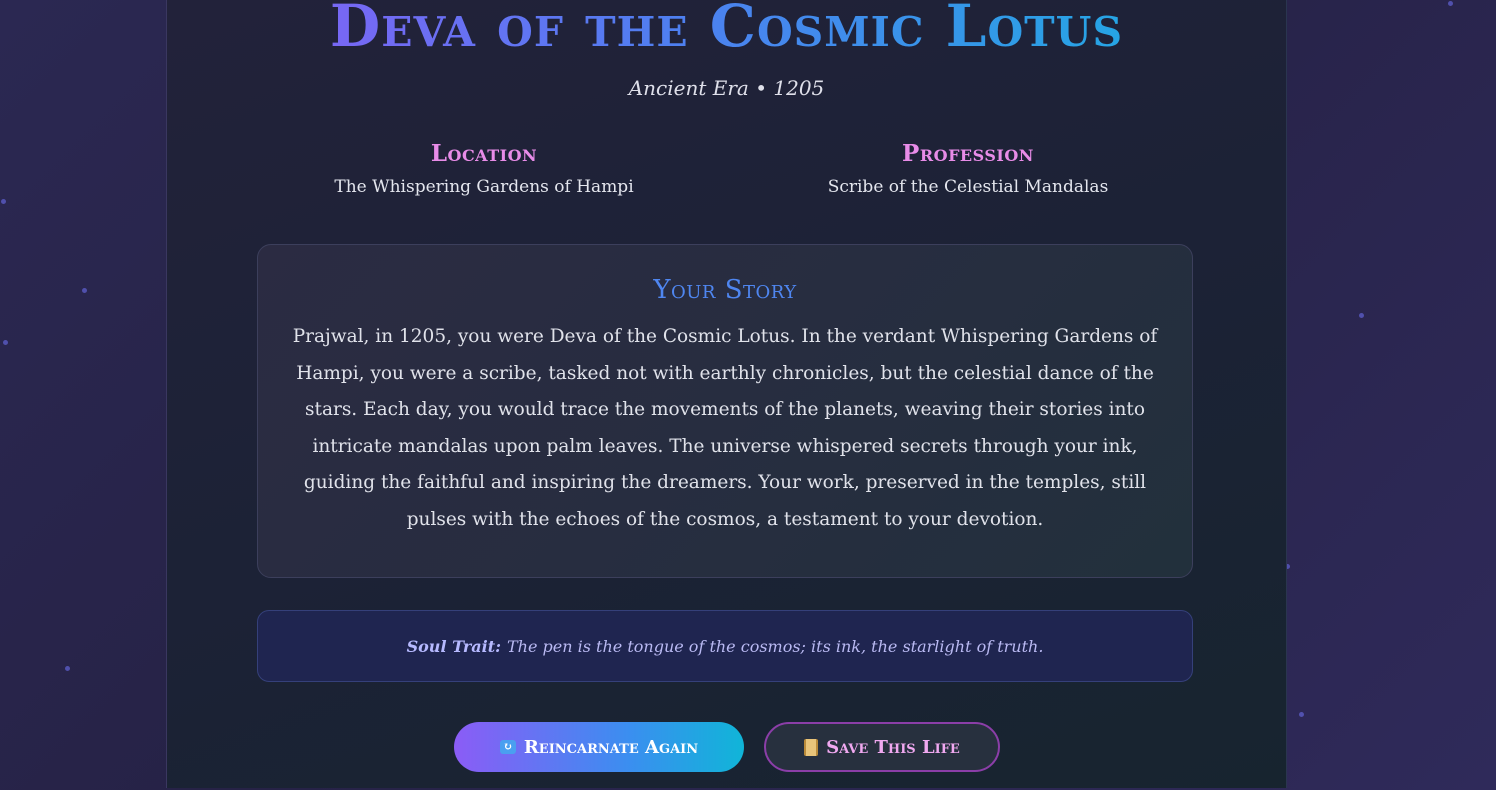 The width and height of the screenshot is (1496, 790). I want to click on reincarnate-again-button: ↻ Reincarnate Again, so click(599, 747).